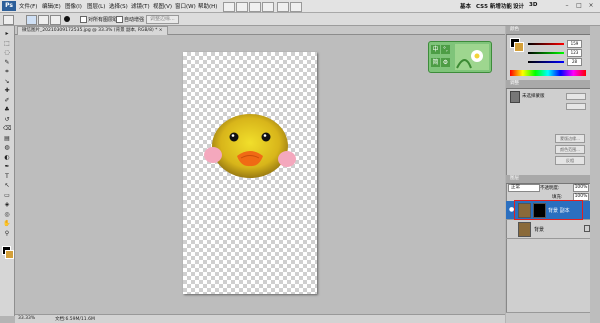 The width and height of the screenshot is (600, 323). What do you see at coordinates (7, 186) in the screenshot?
I see `path-select-icon: ↖` at bounding box center [7, 186].